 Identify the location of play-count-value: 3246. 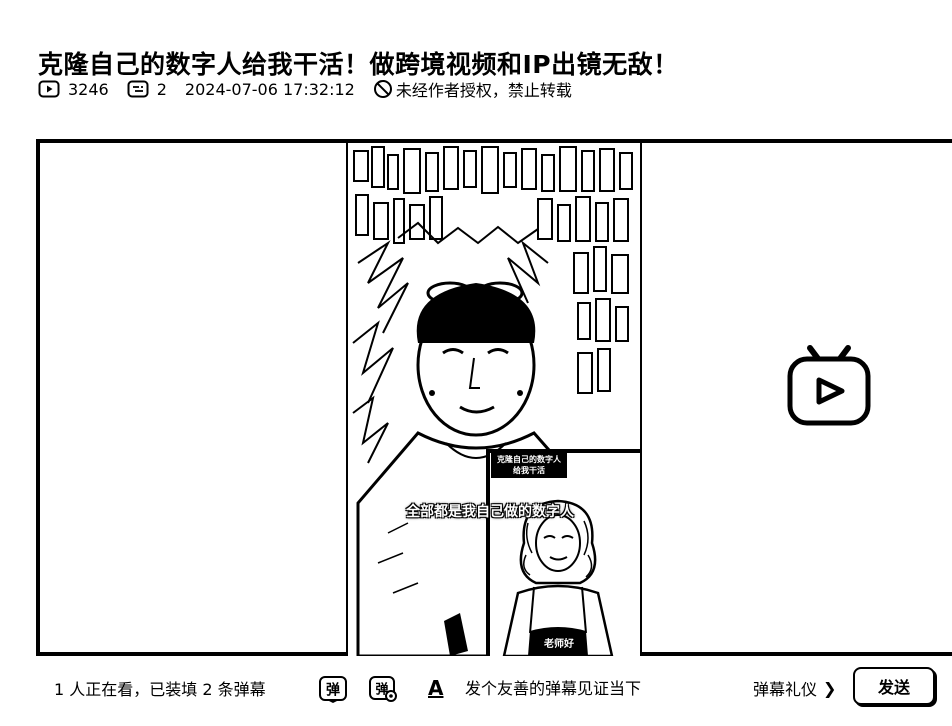
(88, 89).